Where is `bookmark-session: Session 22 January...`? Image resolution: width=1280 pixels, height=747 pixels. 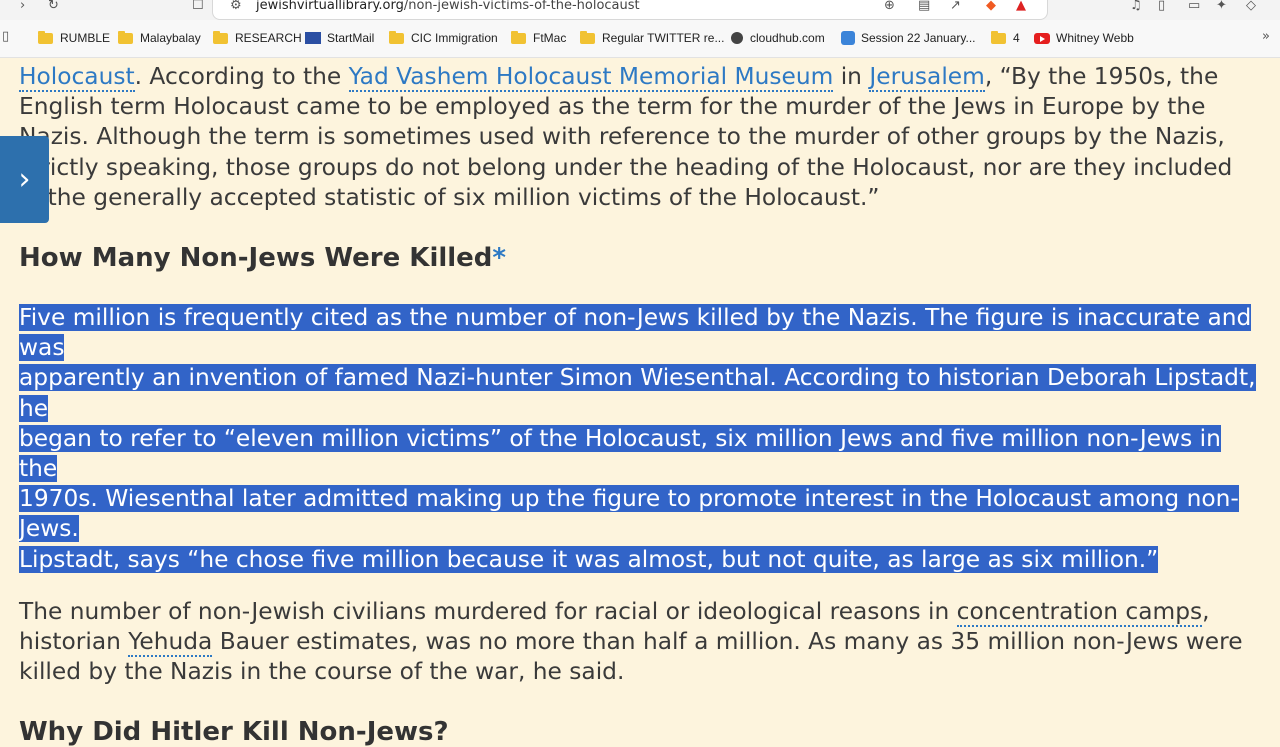
bookmark-session: Session 22 January... is located at coordinates (908, 38).